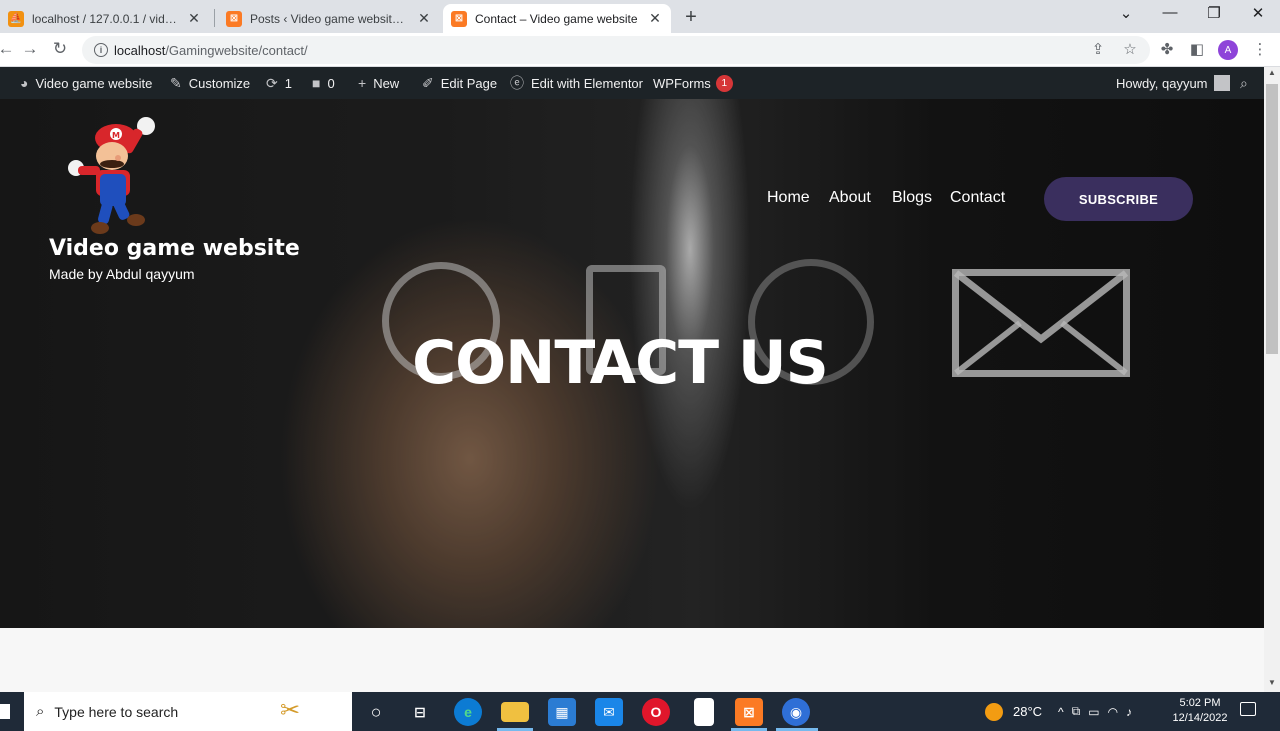  I want to click on admin-elementor: ⓔ Edit with Elementor, so click(576, 83).